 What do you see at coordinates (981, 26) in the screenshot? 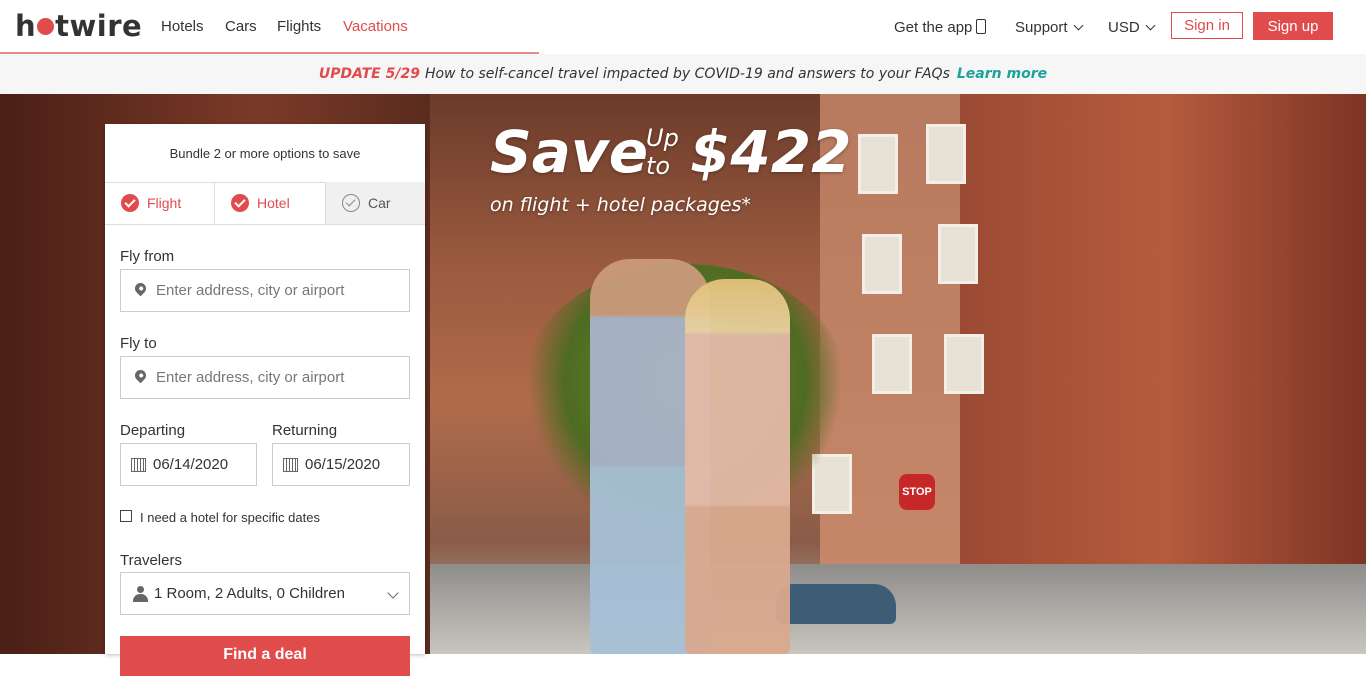
I see `phone-icon` at bounding box center [981, 26].